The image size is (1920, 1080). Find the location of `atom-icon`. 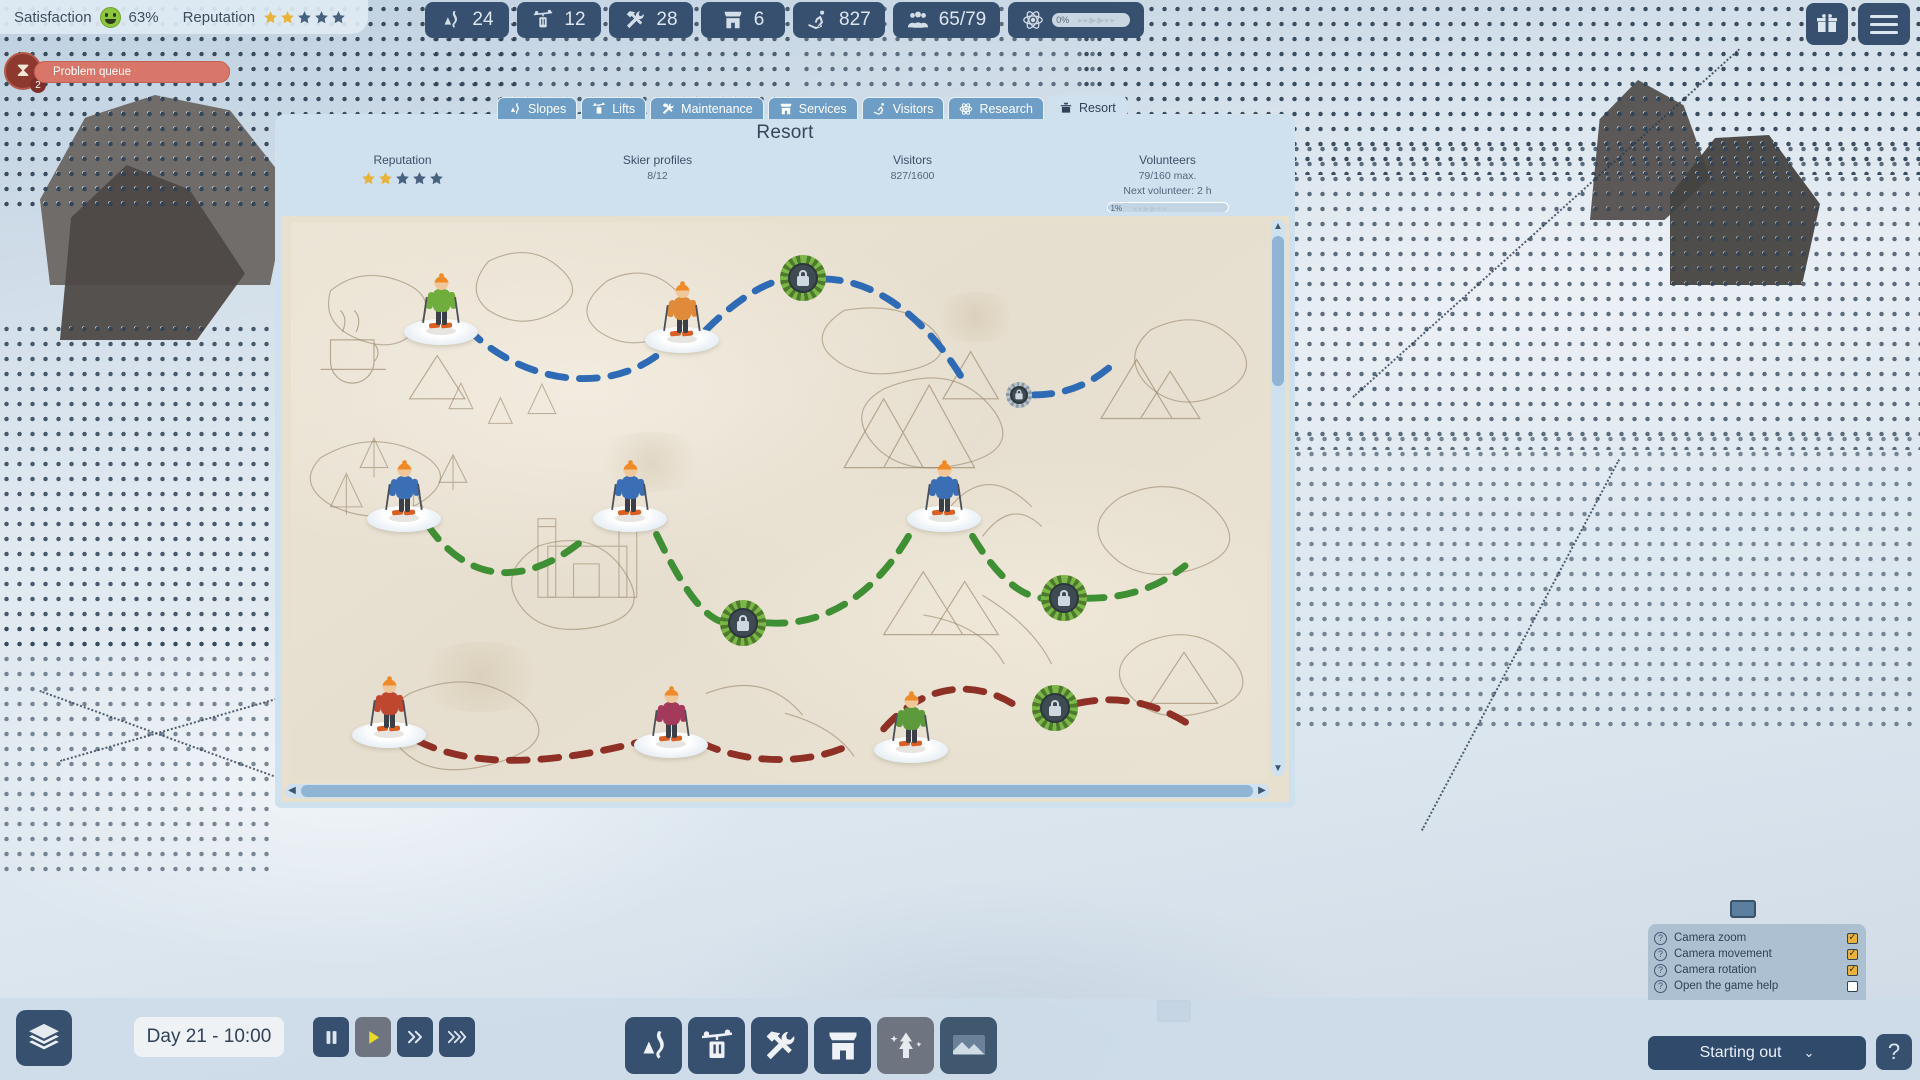

atom-icon is located at coordinates (1033, 20).